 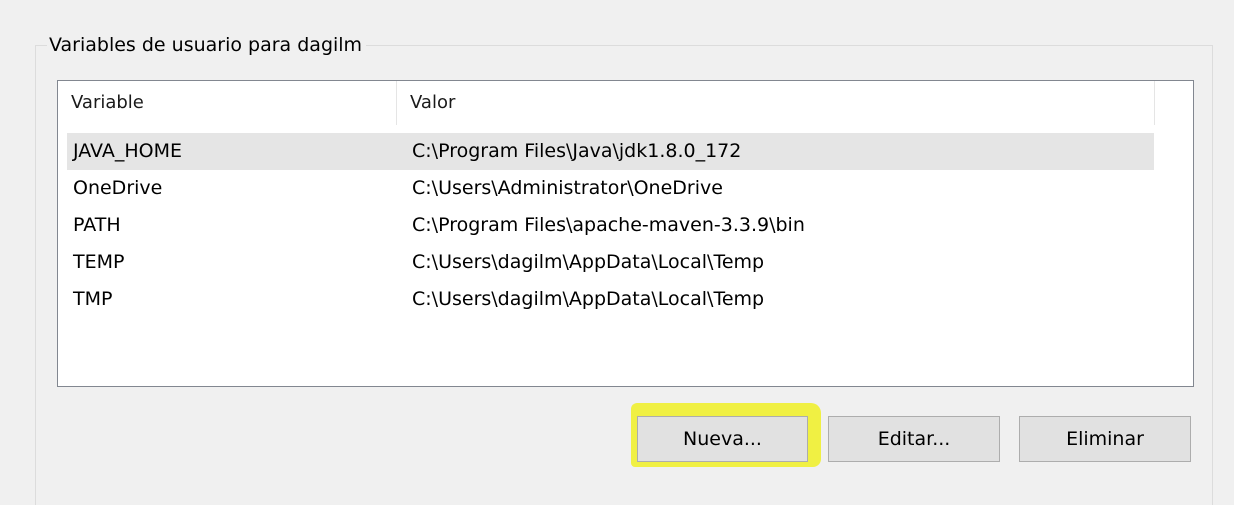 I want to click on variable-value: C:\Program Files\Java\jdk1.8.0_172, so click(x=577, y=151).